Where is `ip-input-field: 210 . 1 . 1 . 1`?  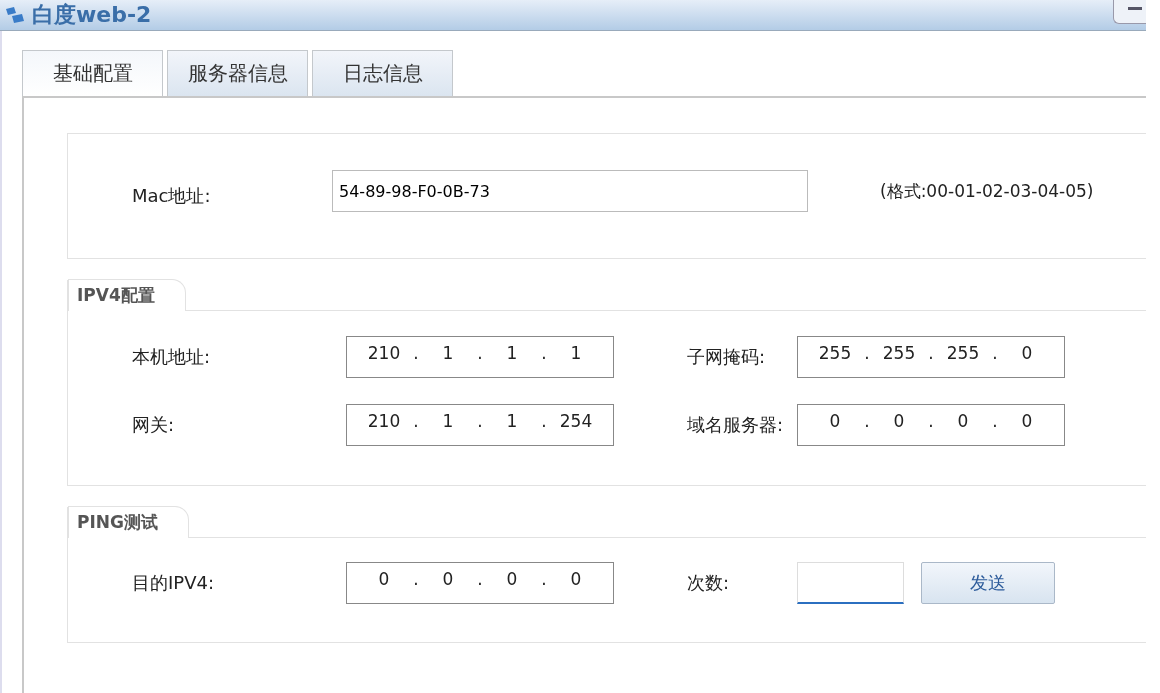 ip-input-field: 210 . 1 . 1 . 1 is located at coordinates (480, 357).